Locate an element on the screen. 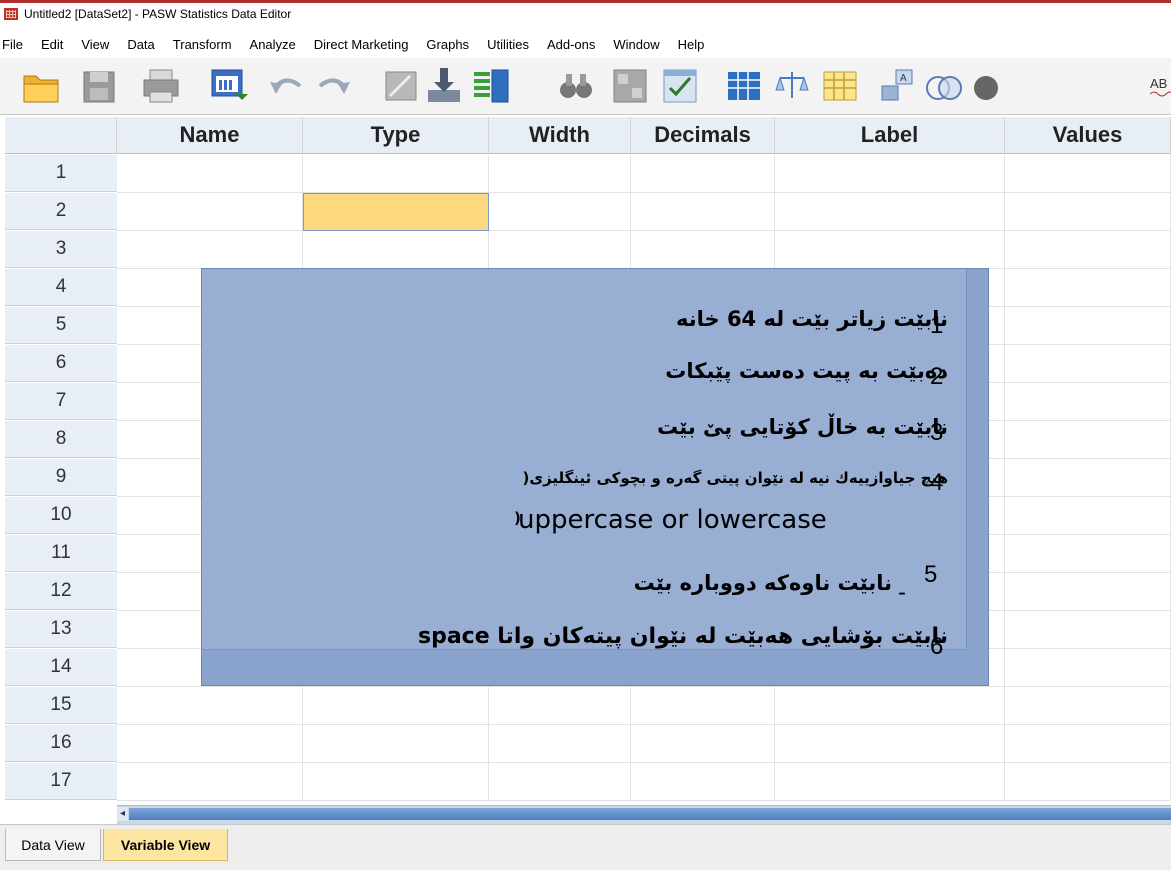  menu-view: View is located at coordinates (99, 44).